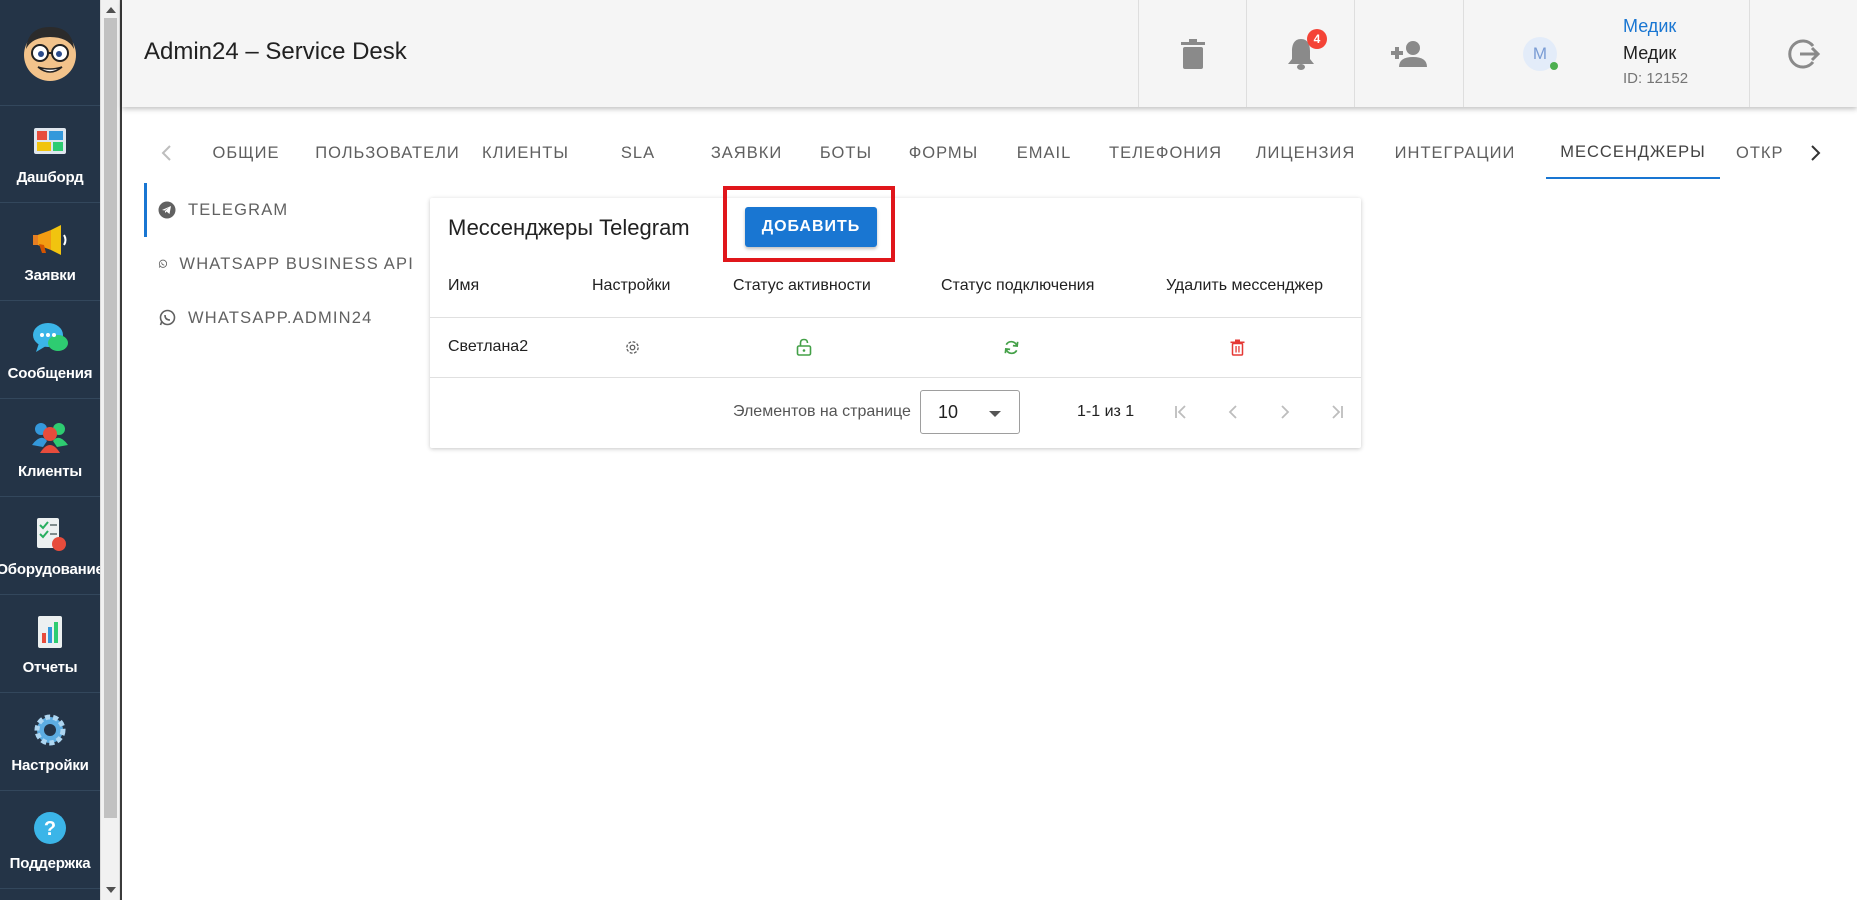 The width and height of the screenshot is (1857, 900). I want to click on add-messenger-button: ДОБАВИТЬ, so click(811, 227).